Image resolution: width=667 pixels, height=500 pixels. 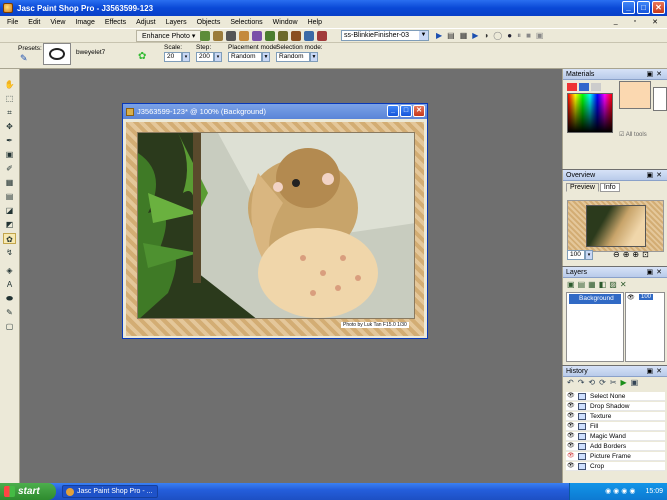 I want to click on menu-layers: Layers, so click(x=176, y=22).